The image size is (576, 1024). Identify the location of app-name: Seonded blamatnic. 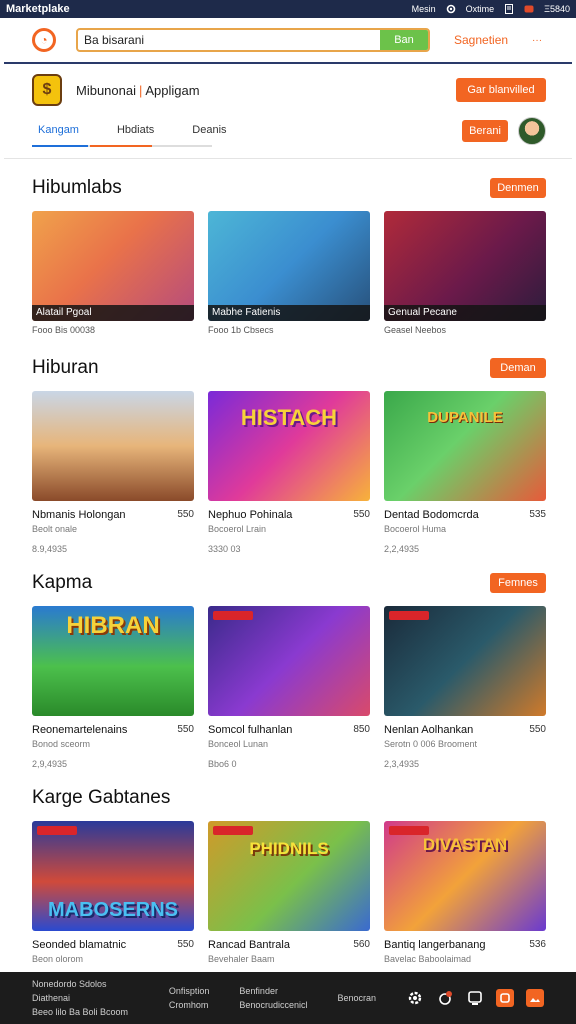
(79, 945).